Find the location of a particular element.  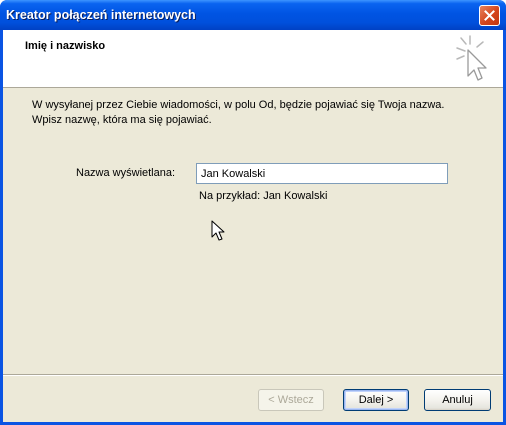

title-bar: Kreator połączeń internetowych is located at coordinates (253, 15).